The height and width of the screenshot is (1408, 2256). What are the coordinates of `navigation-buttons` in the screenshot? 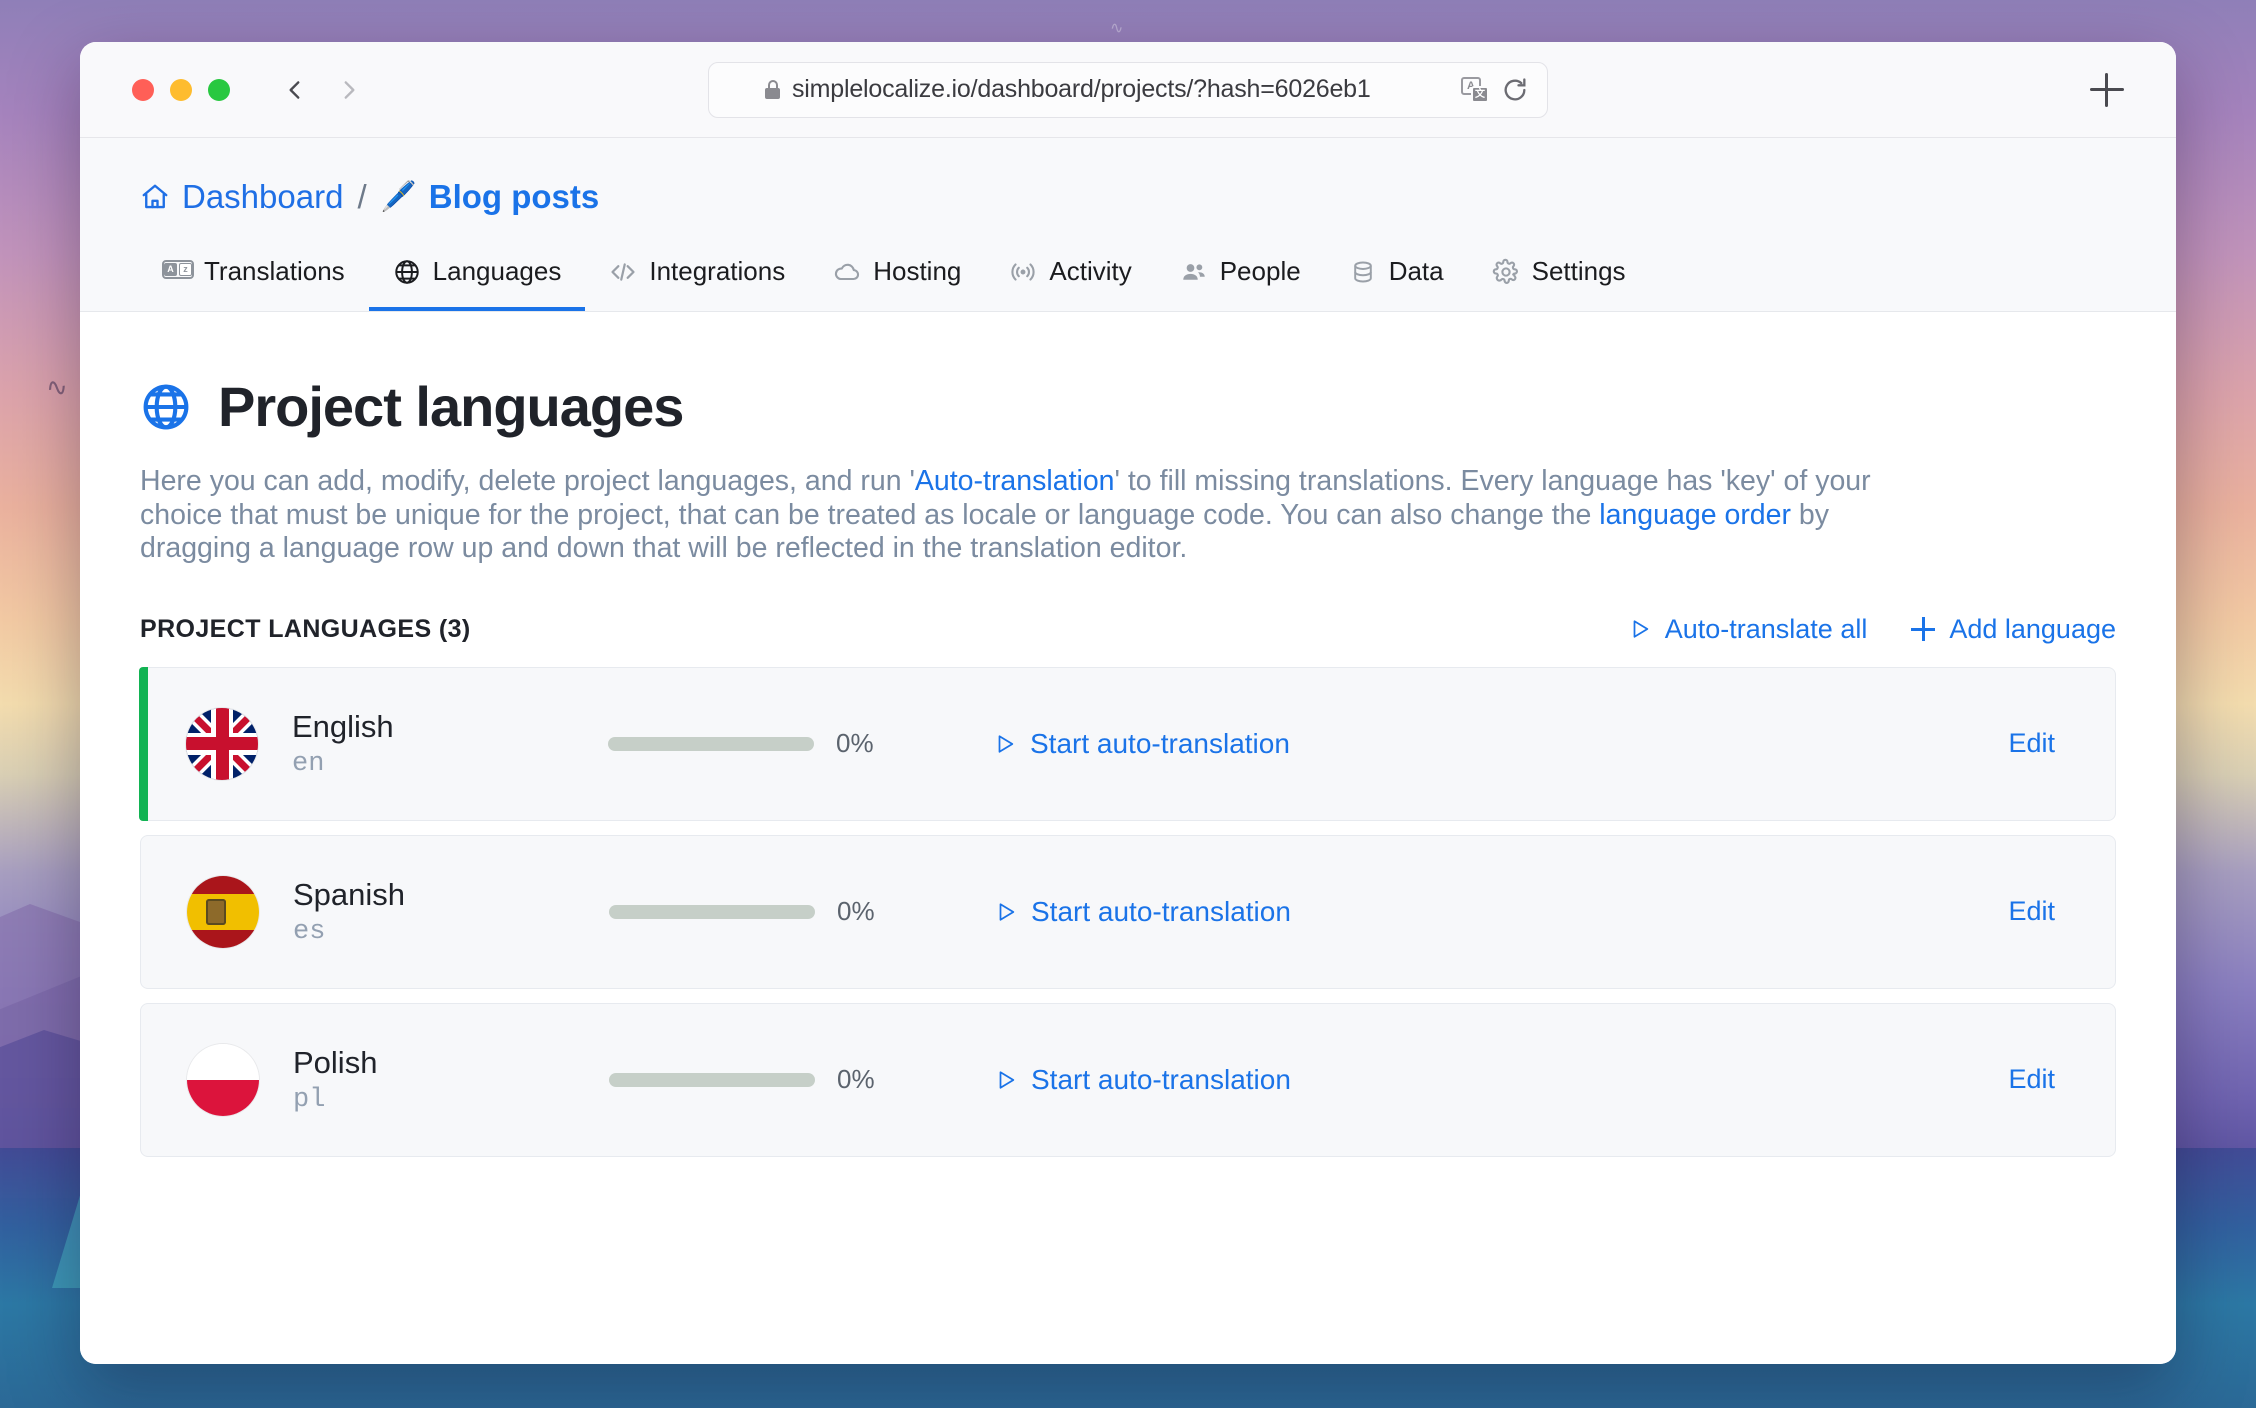 It's located at (322, 90).